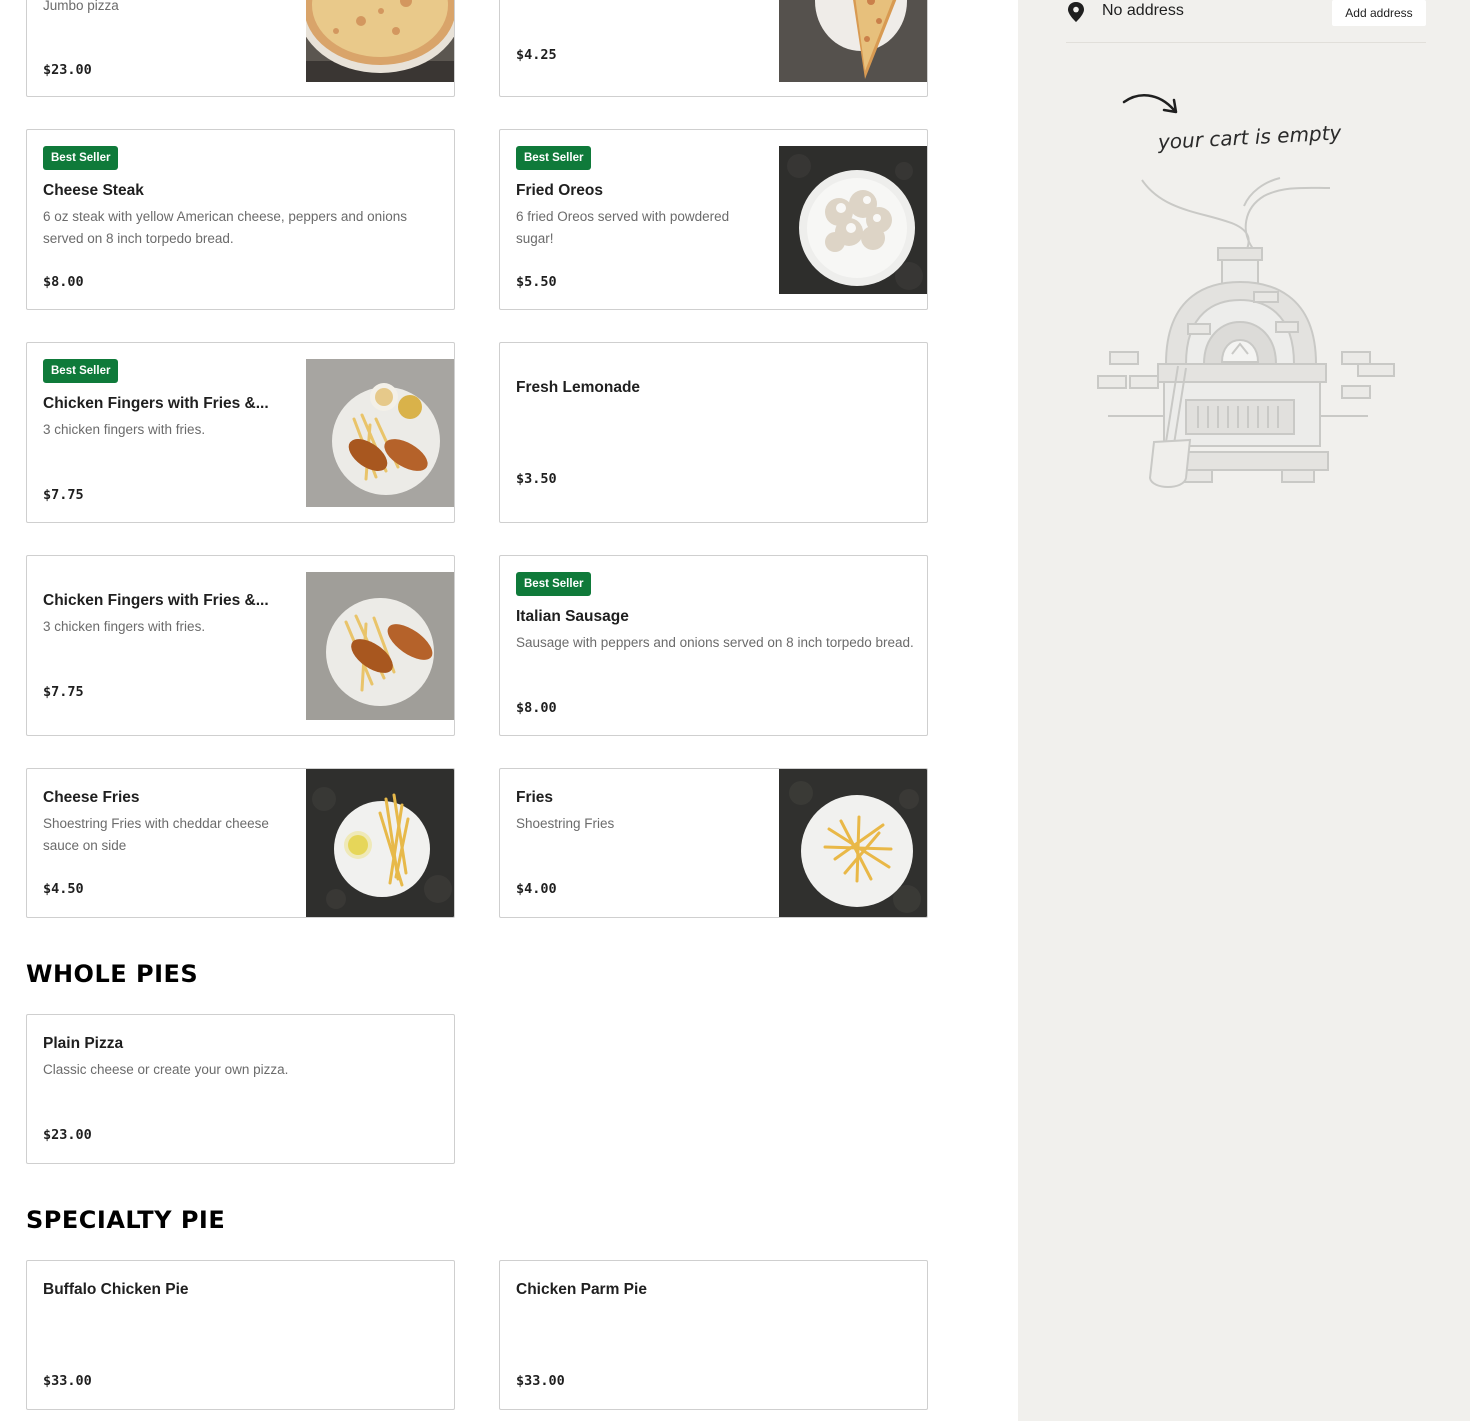 The width and height of the screenshot is (1470, 1421). Describe the element at coordinates (853, 220) in the screenshot. I see `fried-oreos-photo` at that location.